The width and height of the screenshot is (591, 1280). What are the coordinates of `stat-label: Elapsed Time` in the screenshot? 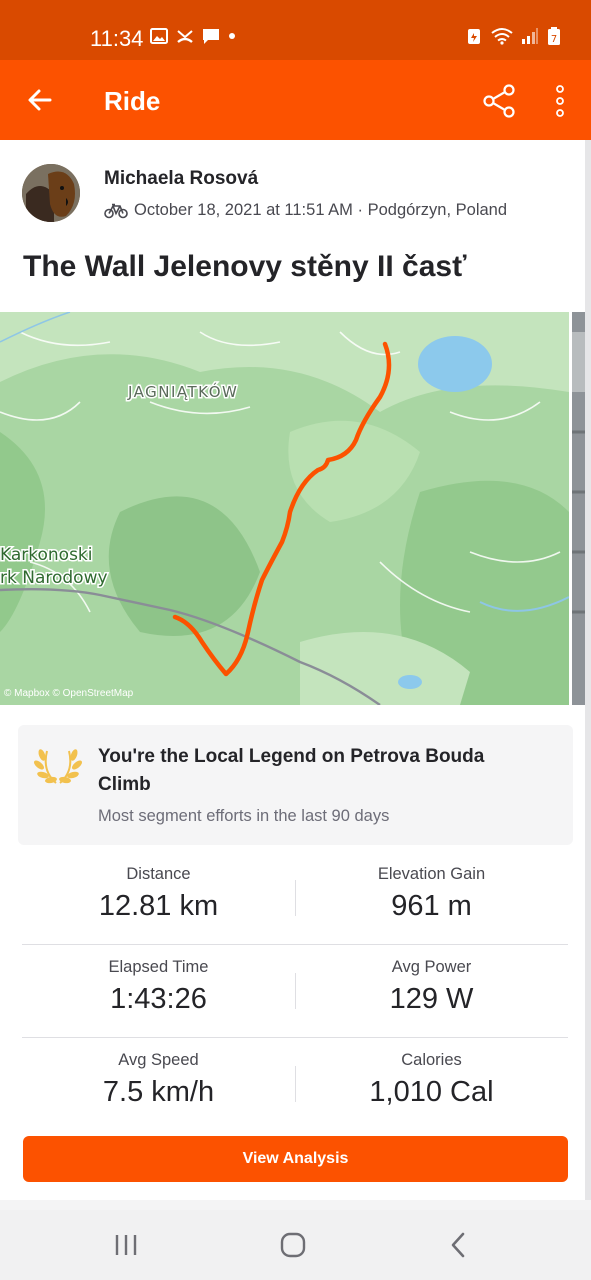 It's located at (158, 967).